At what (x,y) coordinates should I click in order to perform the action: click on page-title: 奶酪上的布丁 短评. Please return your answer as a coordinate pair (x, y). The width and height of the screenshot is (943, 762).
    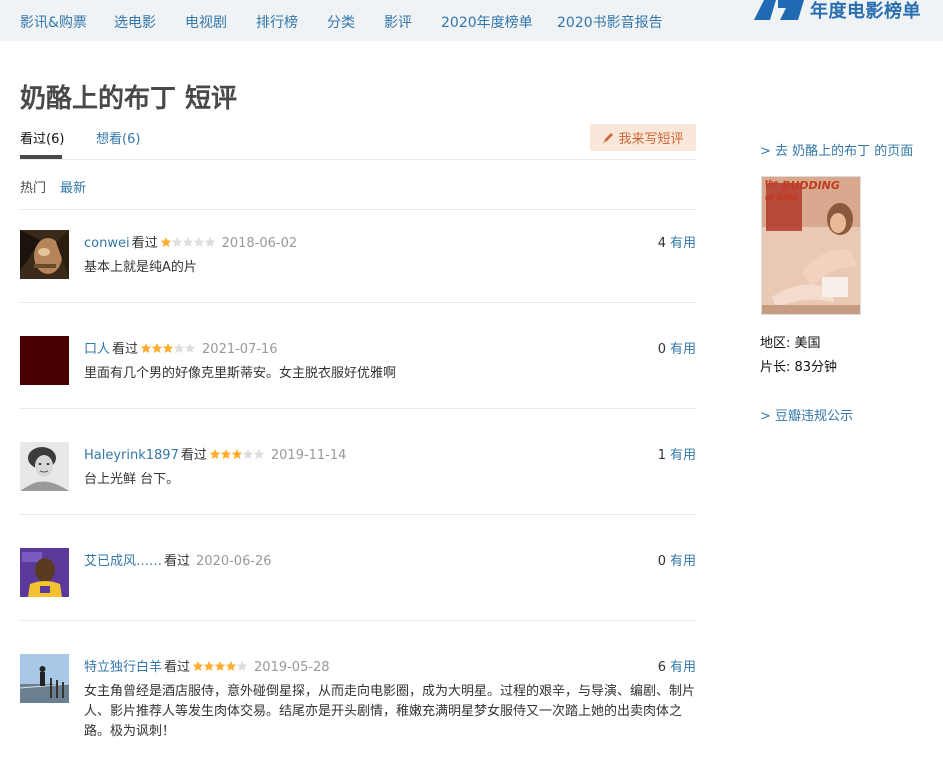
    Looking at the image, I should click on (129, 99).